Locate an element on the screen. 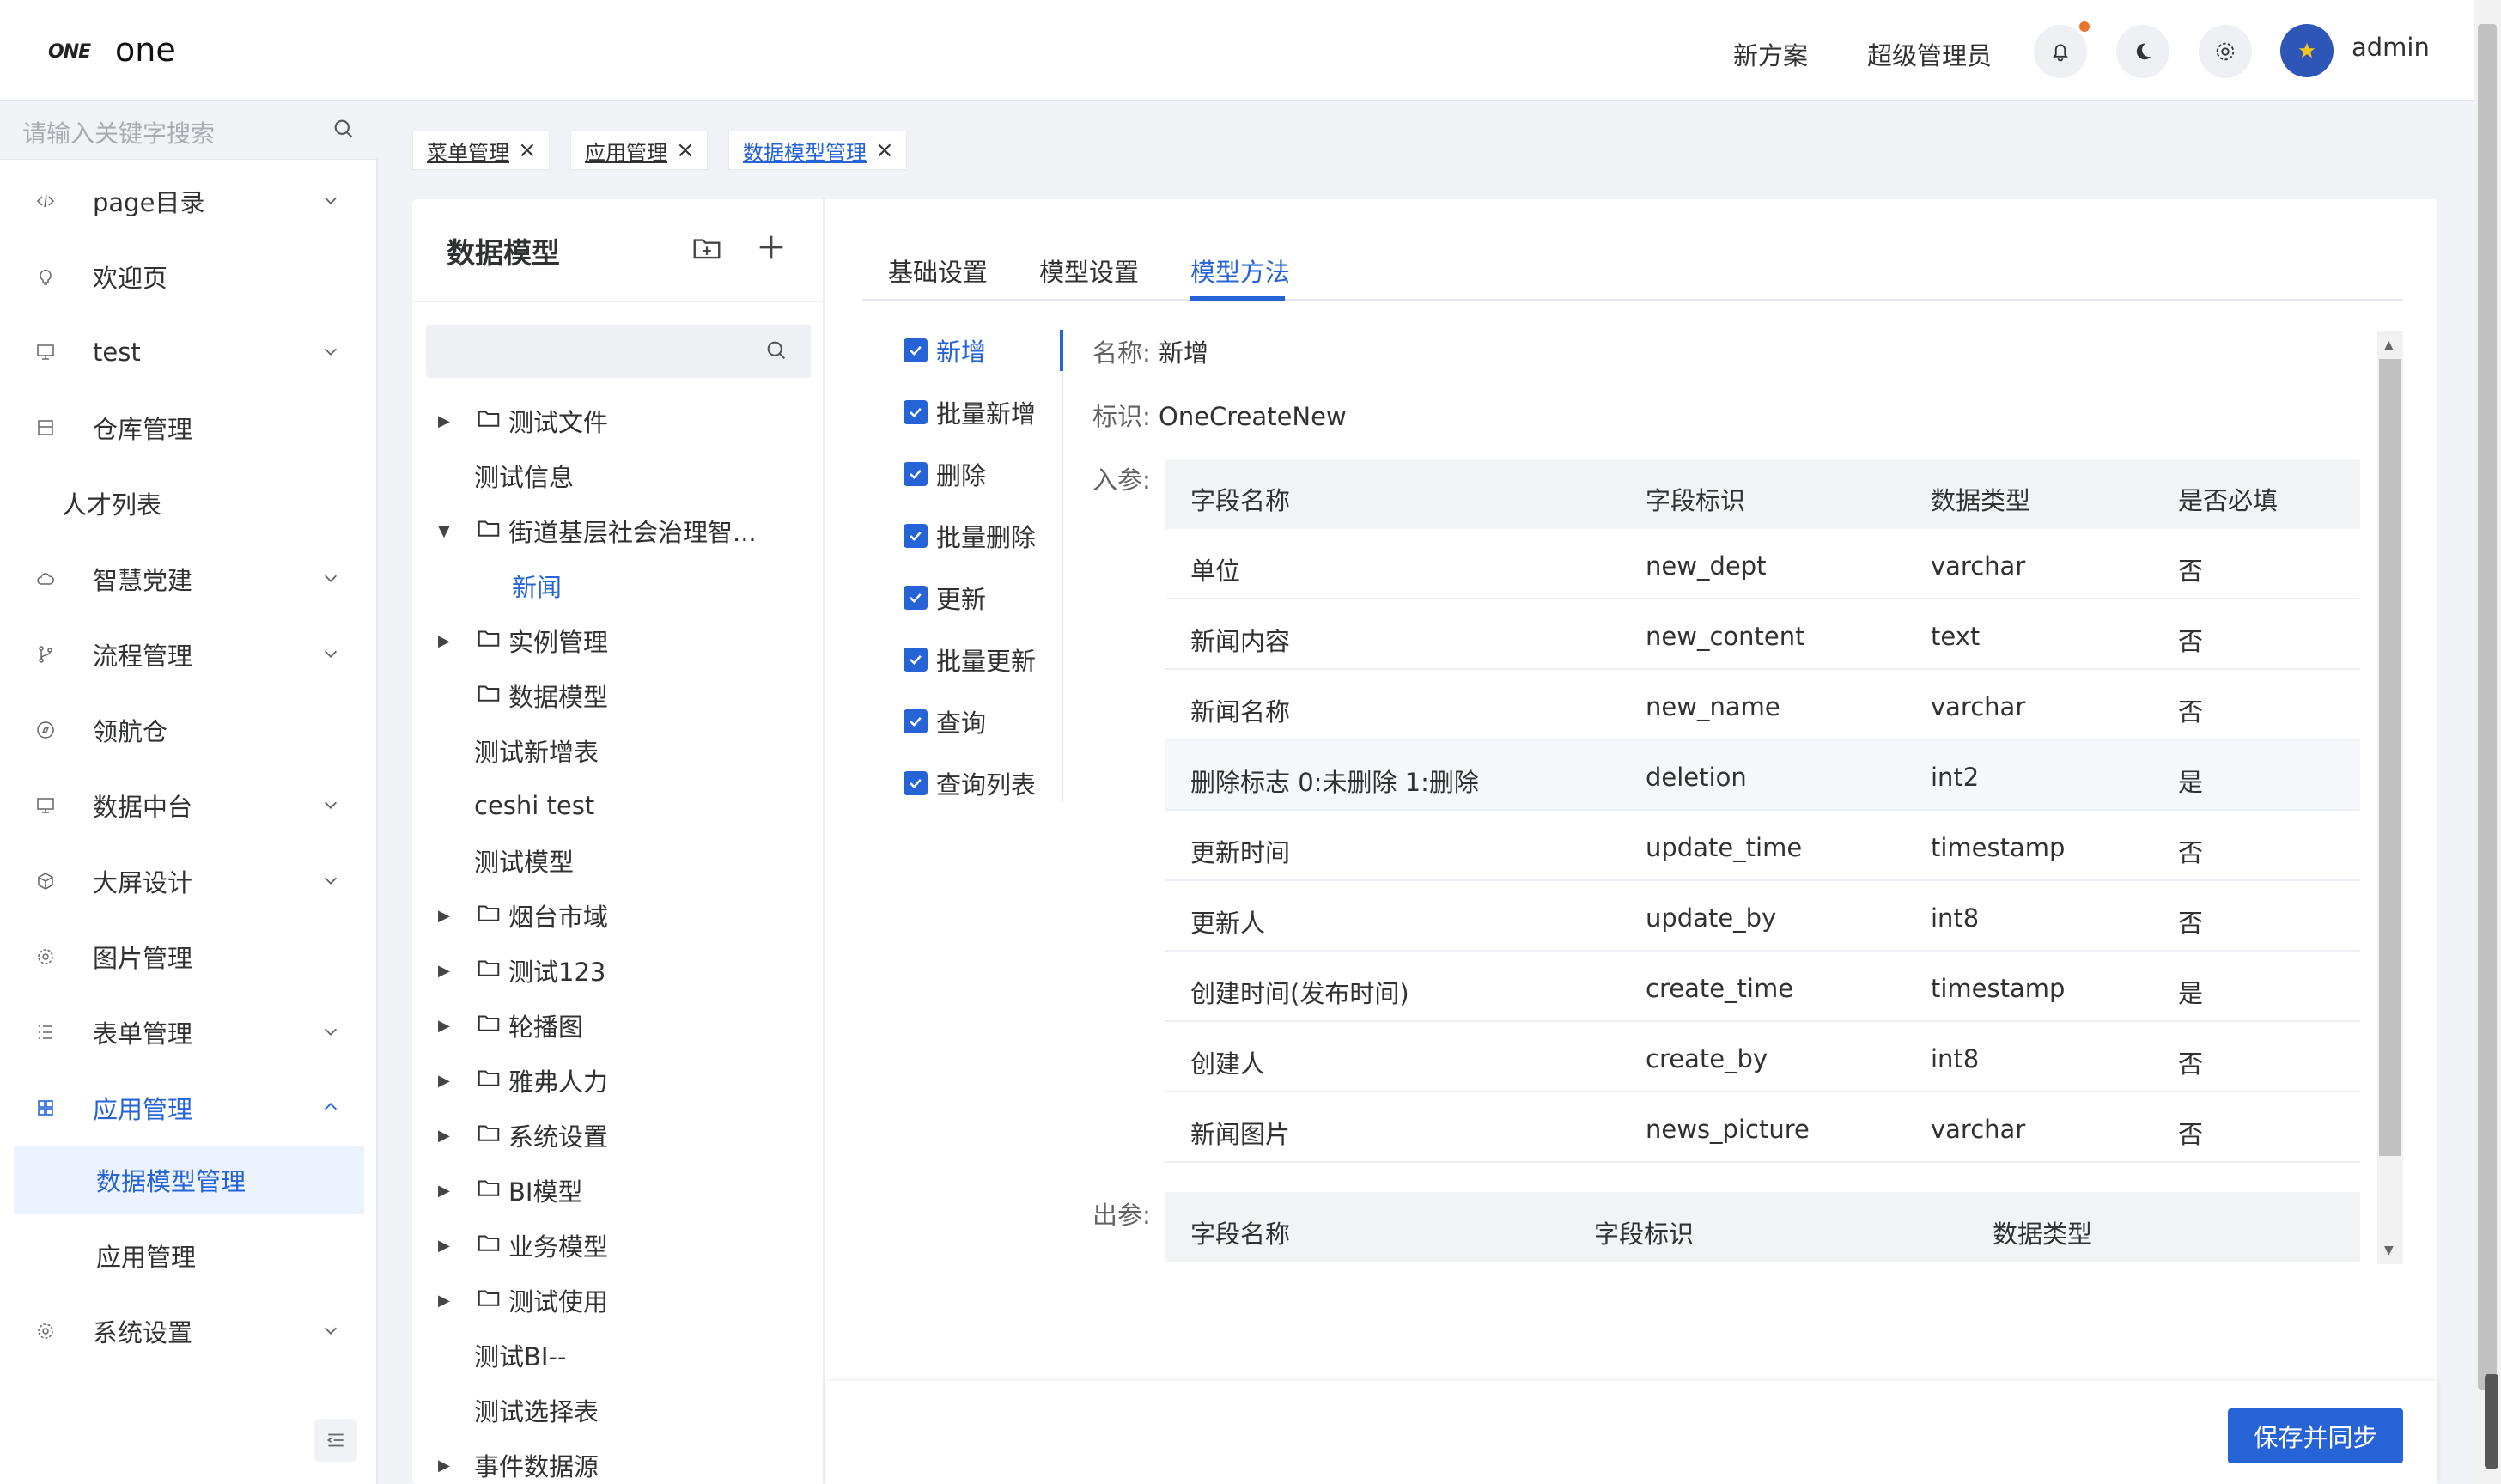 The height and width of the screenshot is (1484, 2501). sidebar-item-form-management: 表单管理 is located at coordinates (189, 1032).